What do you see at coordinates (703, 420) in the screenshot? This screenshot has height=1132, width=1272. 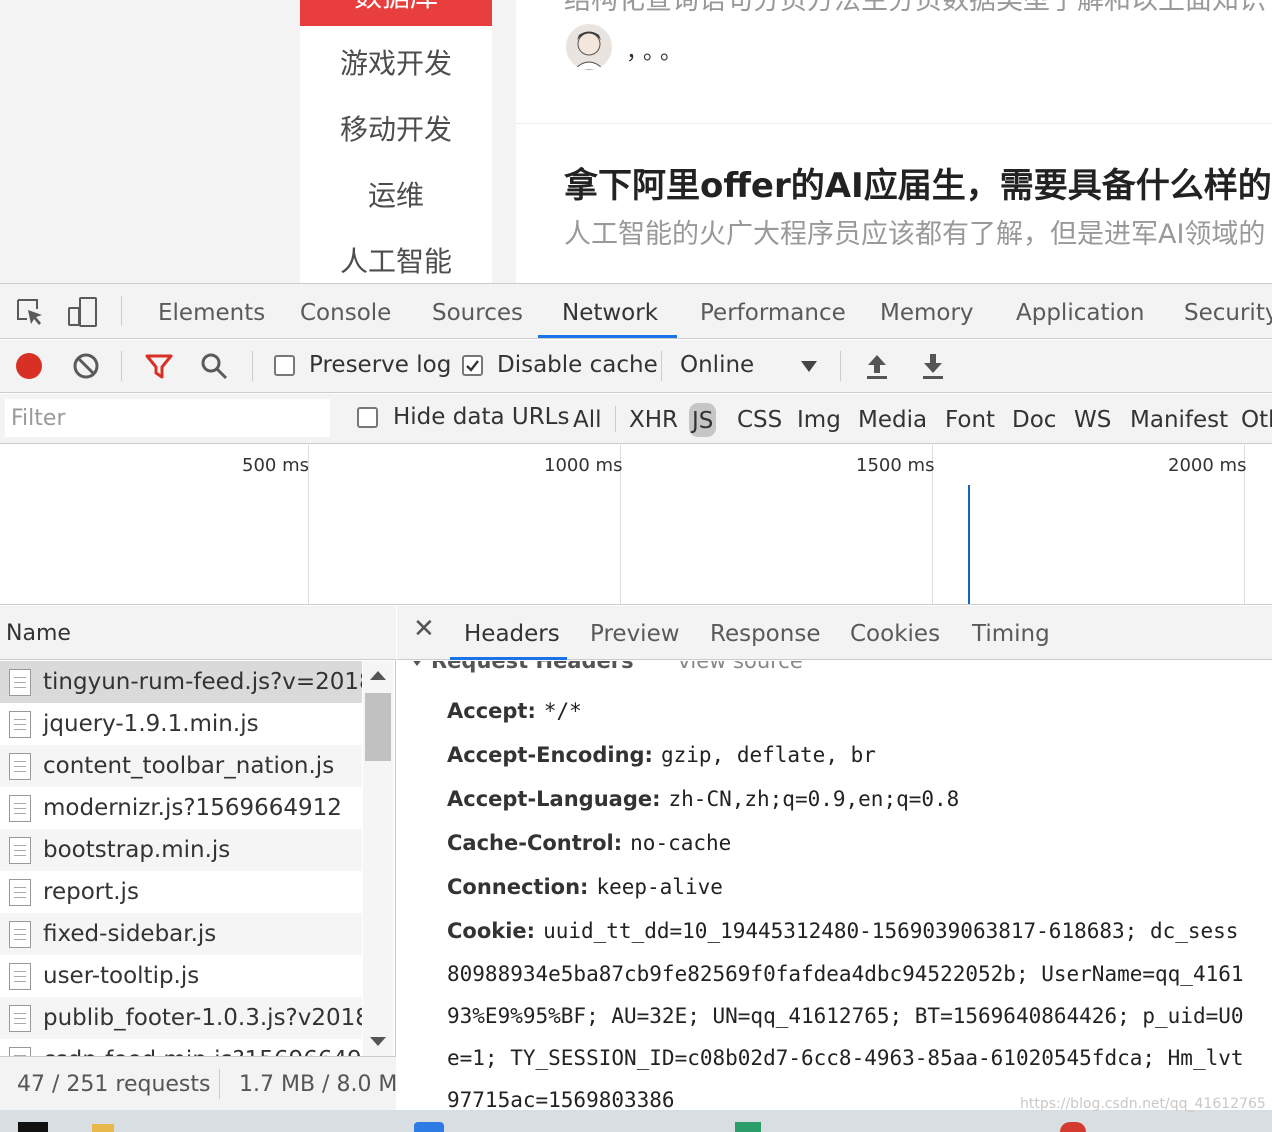 I see `filter-type-js: JS` at bounding box center [703, 420].